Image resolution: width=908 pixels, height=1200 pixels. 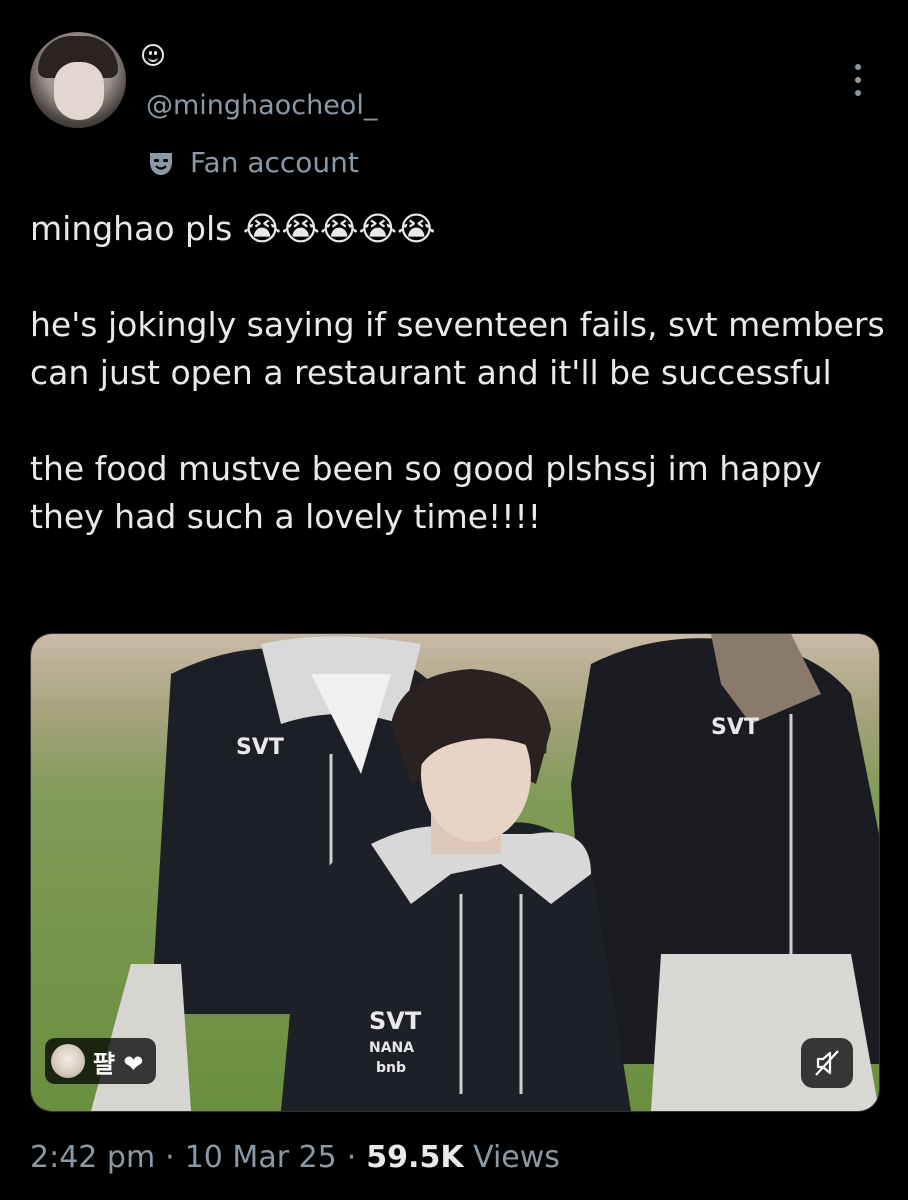 I want to click on badge-text: 퍌 ❤, so click(x=118, y=1063).